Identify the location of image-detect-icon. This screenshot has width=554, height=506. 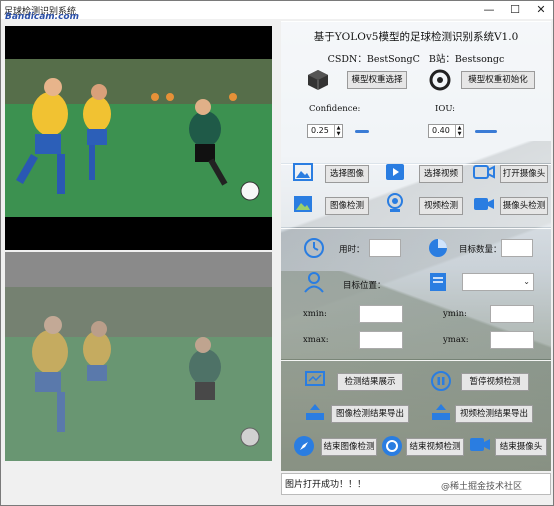
(303, 204).